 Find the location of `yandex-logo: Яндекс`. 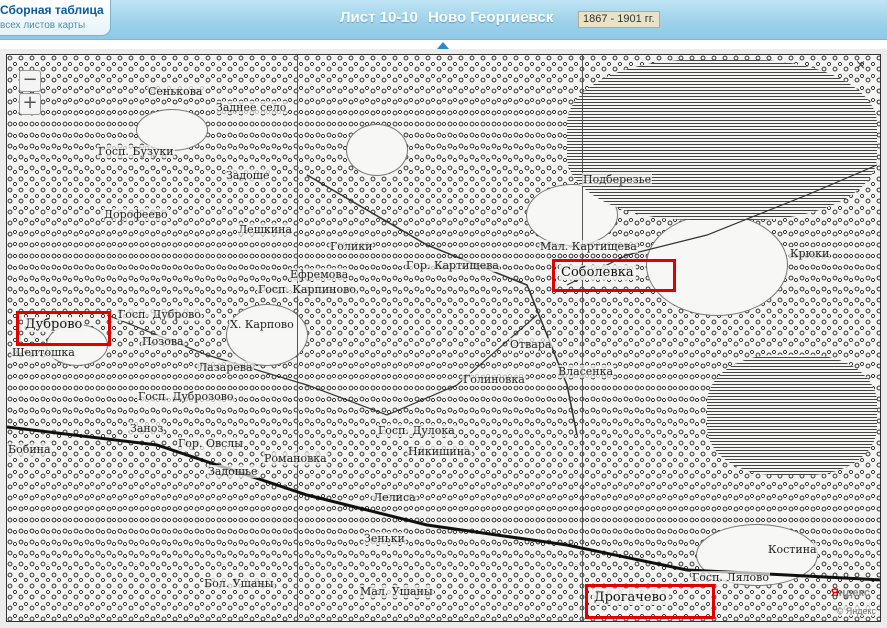

yandex-logo: Яндекс is located at coordinates (850, 593).